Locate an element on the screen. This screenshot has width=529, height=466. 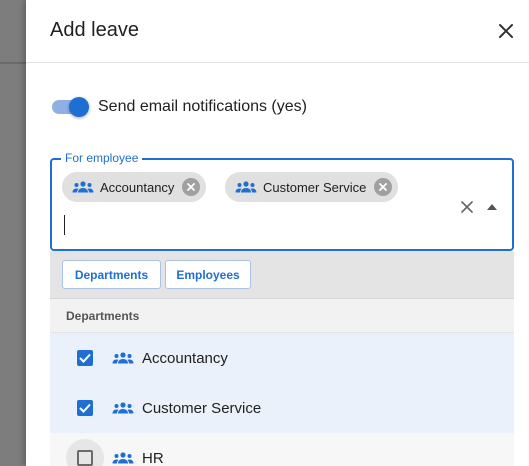
backdrop-divider is located at coordinates (13, 63).